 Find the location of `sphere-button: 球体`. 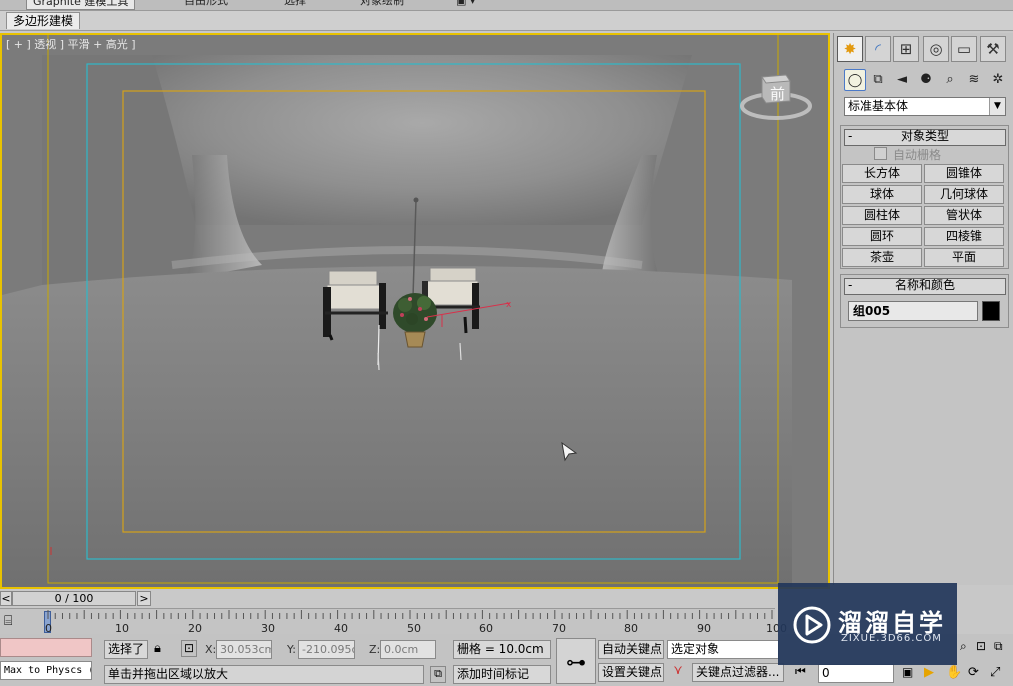

sphere-button: 球体 is located at coordinates (882, 194).